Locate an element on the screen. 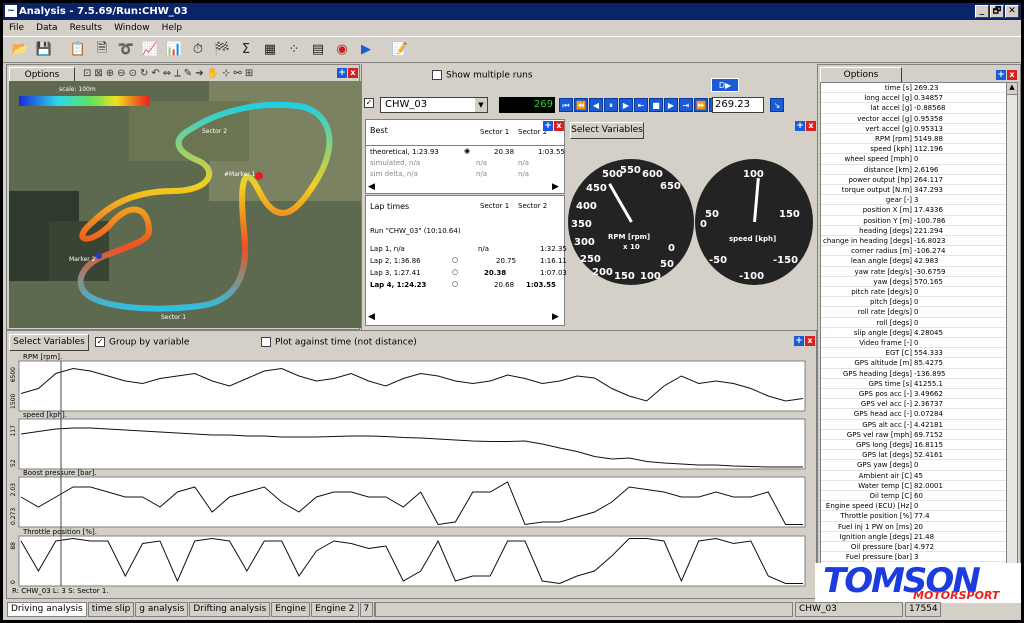 Image resolution: width=1024 pixels, height=623 pixels. scroll-left-icon: ◀ is located at coordinates (371, 187).